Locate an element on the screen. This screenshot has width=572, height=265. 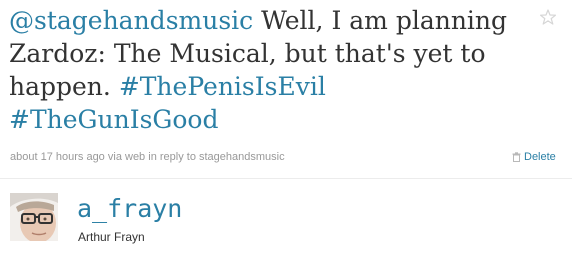
hashtag-link-1: #ThePenisIsEvil is located at coordinates (222, 86).